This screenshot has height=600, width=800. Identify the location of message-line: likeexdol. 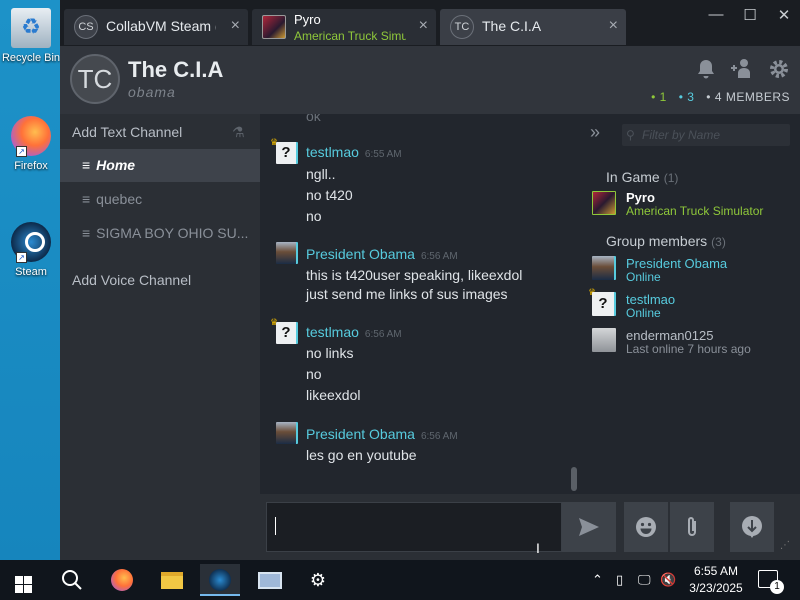
(333, 395).